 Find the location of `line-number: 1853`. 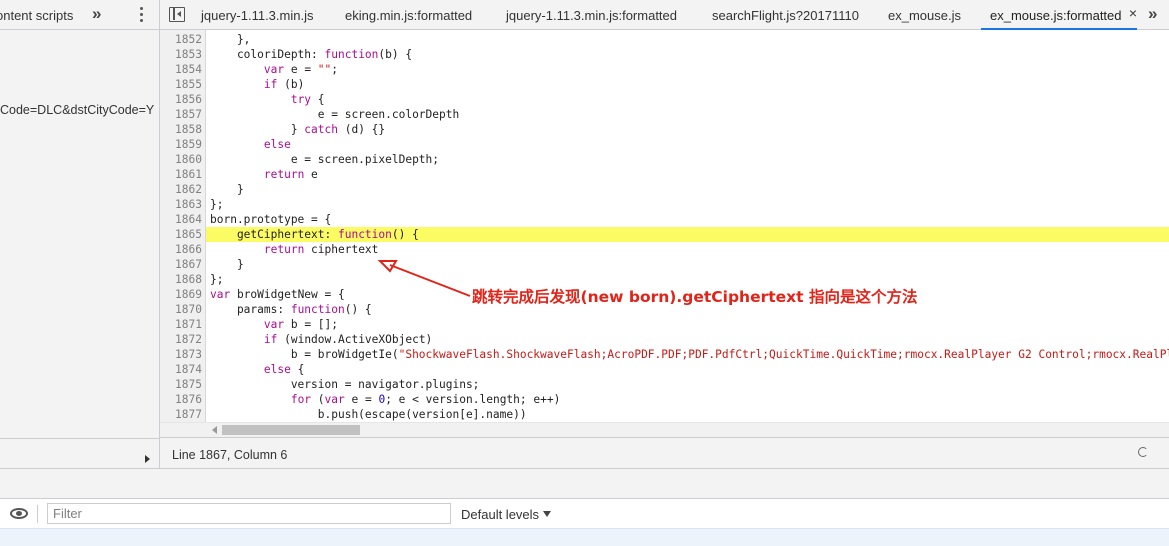

line-number: 1853 is located at coordinates (181, 54).